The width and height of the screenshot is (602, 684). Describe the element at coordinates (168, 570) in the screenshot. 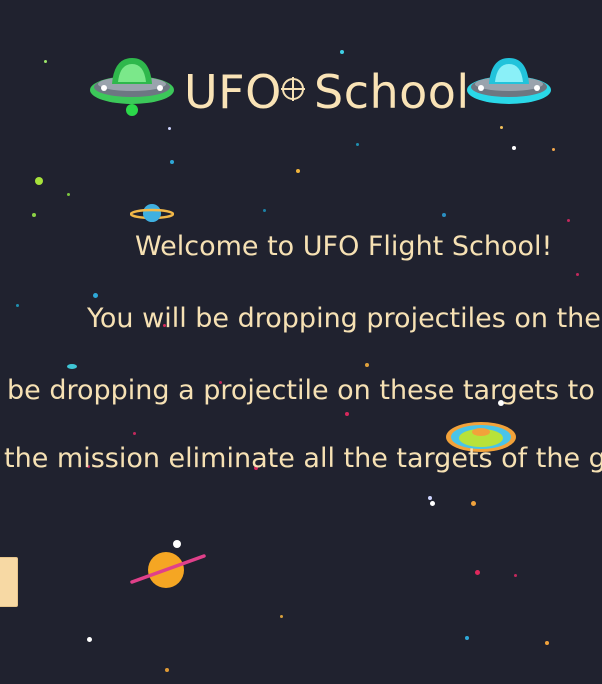

I see `orange-ringed-planet` at that location.